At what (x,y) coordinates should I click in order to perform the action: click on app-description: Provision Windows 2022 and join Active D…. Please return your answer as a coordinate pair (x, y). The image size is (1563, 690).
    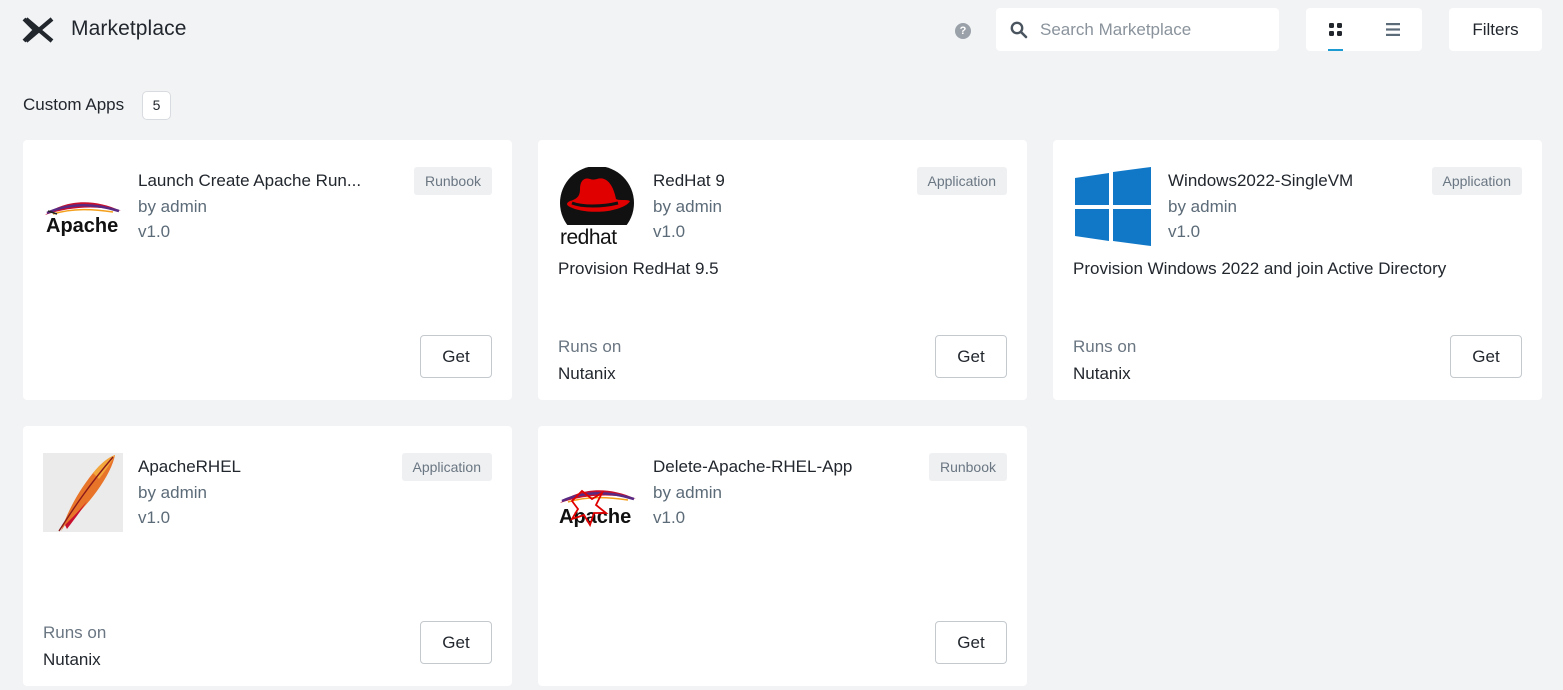
    Looking at the image, I should click on (1260, 268).